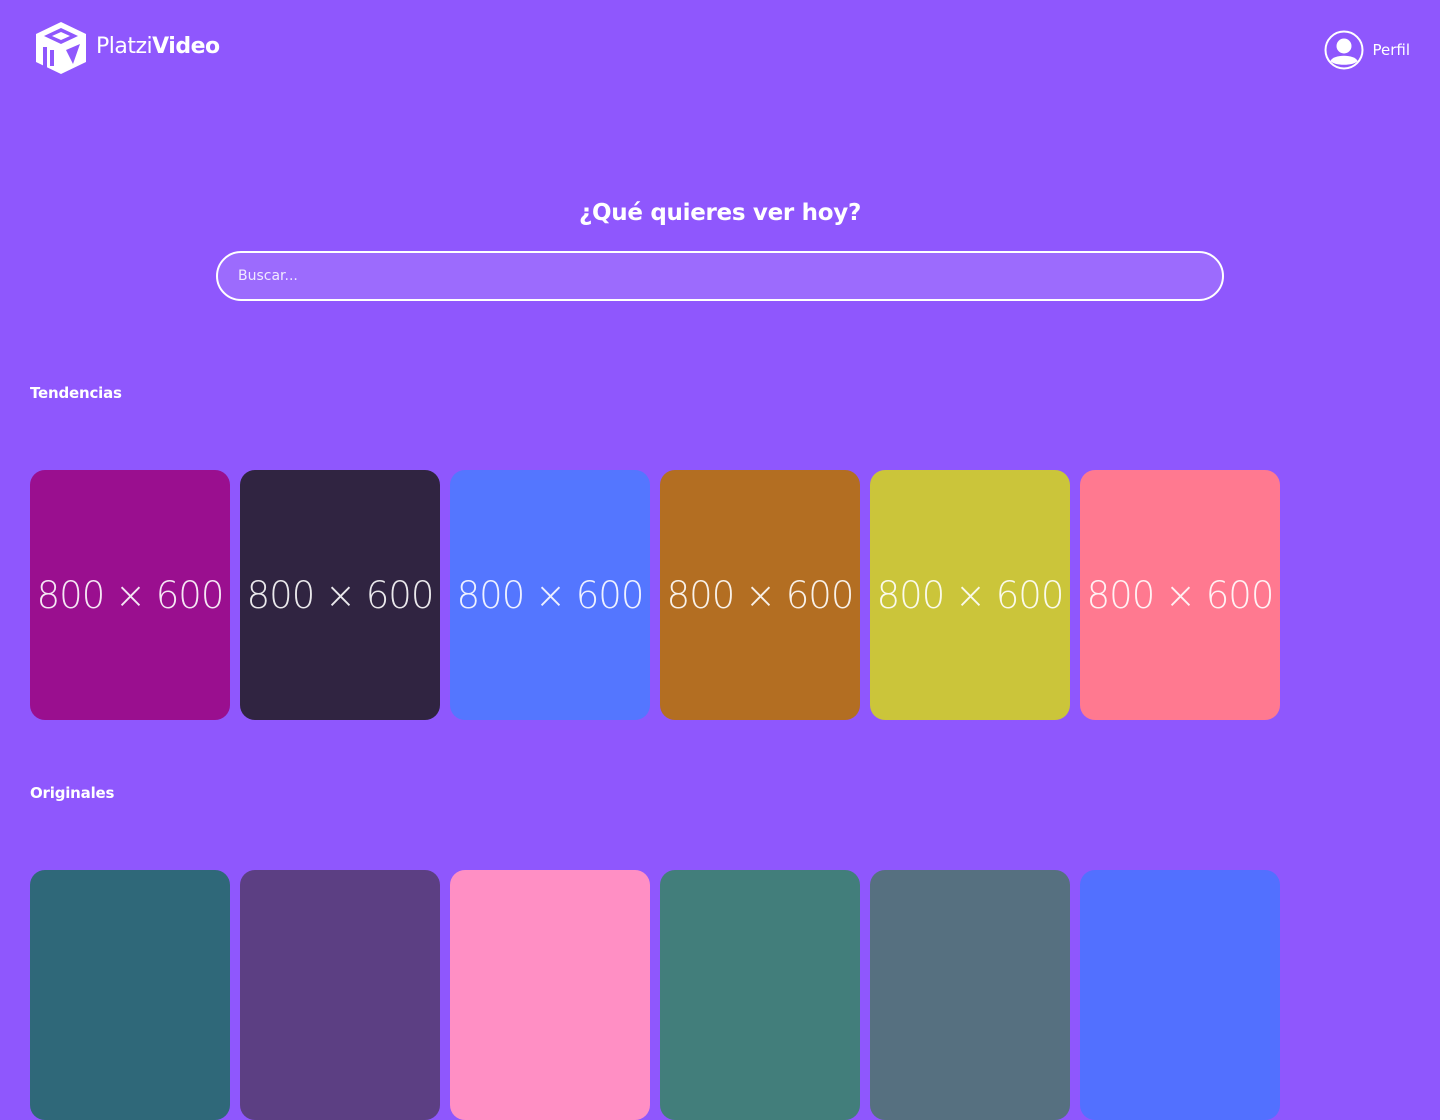 Image resolution: width=1440 pixels, height=1120 pixels. Describe the element at coordinates (72, 793) in the screenshot. I see `section-title-originales: Originales` at that location.